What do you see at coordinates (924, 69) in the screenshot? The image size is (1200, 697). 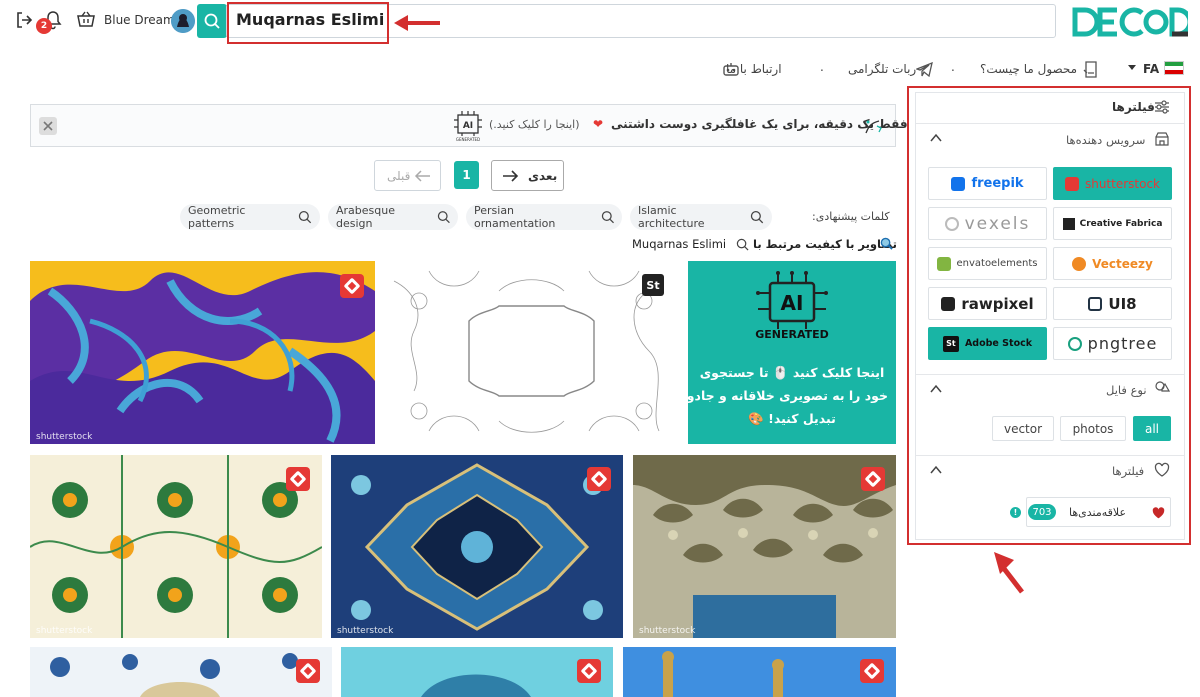 I see `telegram-icon` at bounding box center [924, 69].